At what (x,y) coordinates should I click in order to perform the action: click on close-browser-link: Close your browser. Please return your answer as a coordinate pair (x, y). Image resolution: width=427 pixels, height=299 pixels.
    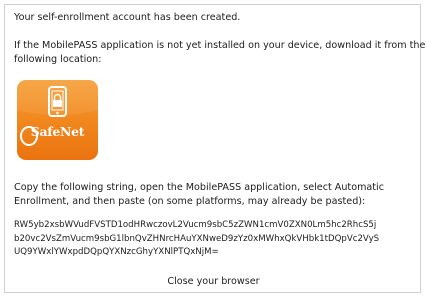
    Looking at the image, I should click on (213, 282).